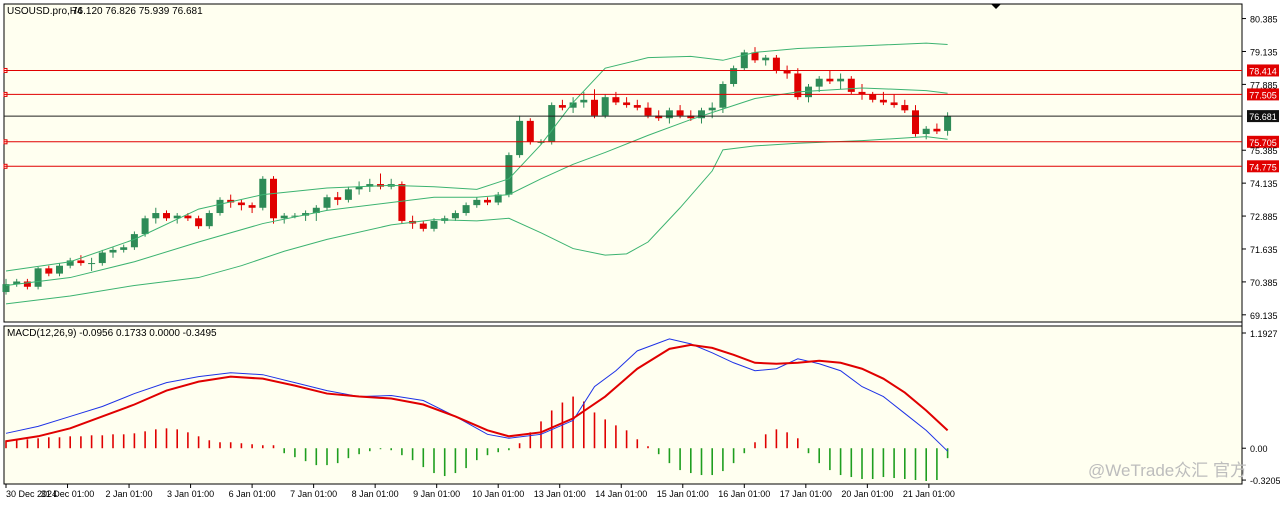 This screenshot has height=509, width=1280. I want to click on price-level-label: 78.414, so click(1263, 71).